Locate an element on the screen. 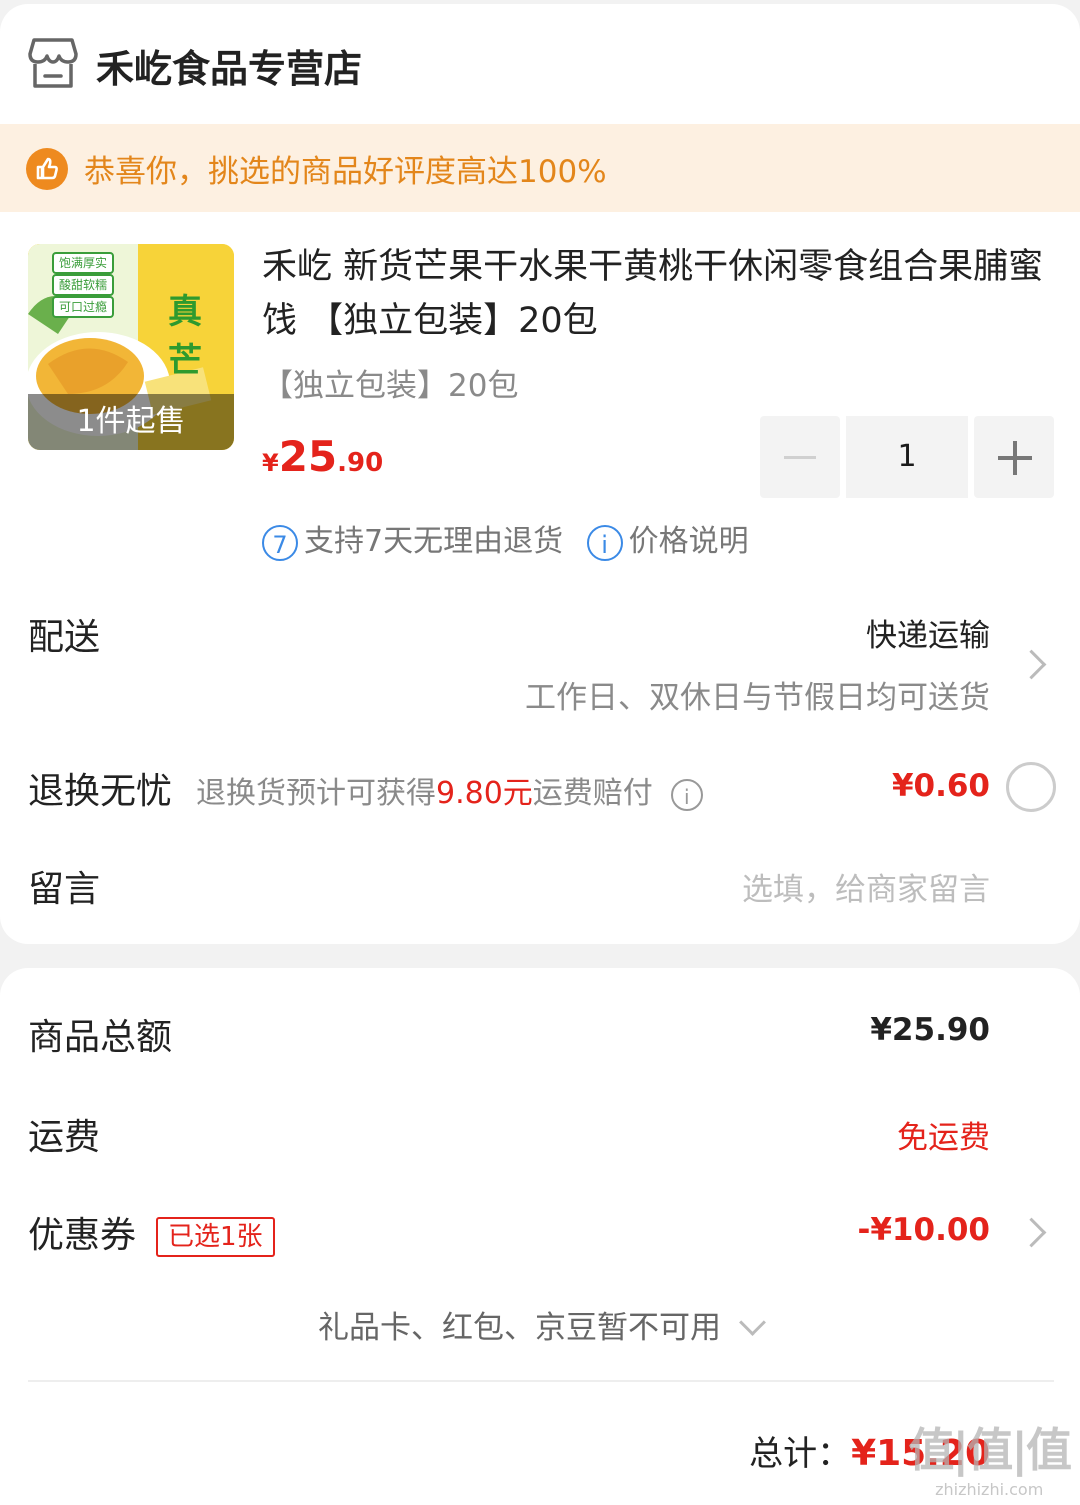 The width and height of the screenshot is (1080, 1505). store-name: 禾屹食品专营店 is located at coordinates (229, 65).